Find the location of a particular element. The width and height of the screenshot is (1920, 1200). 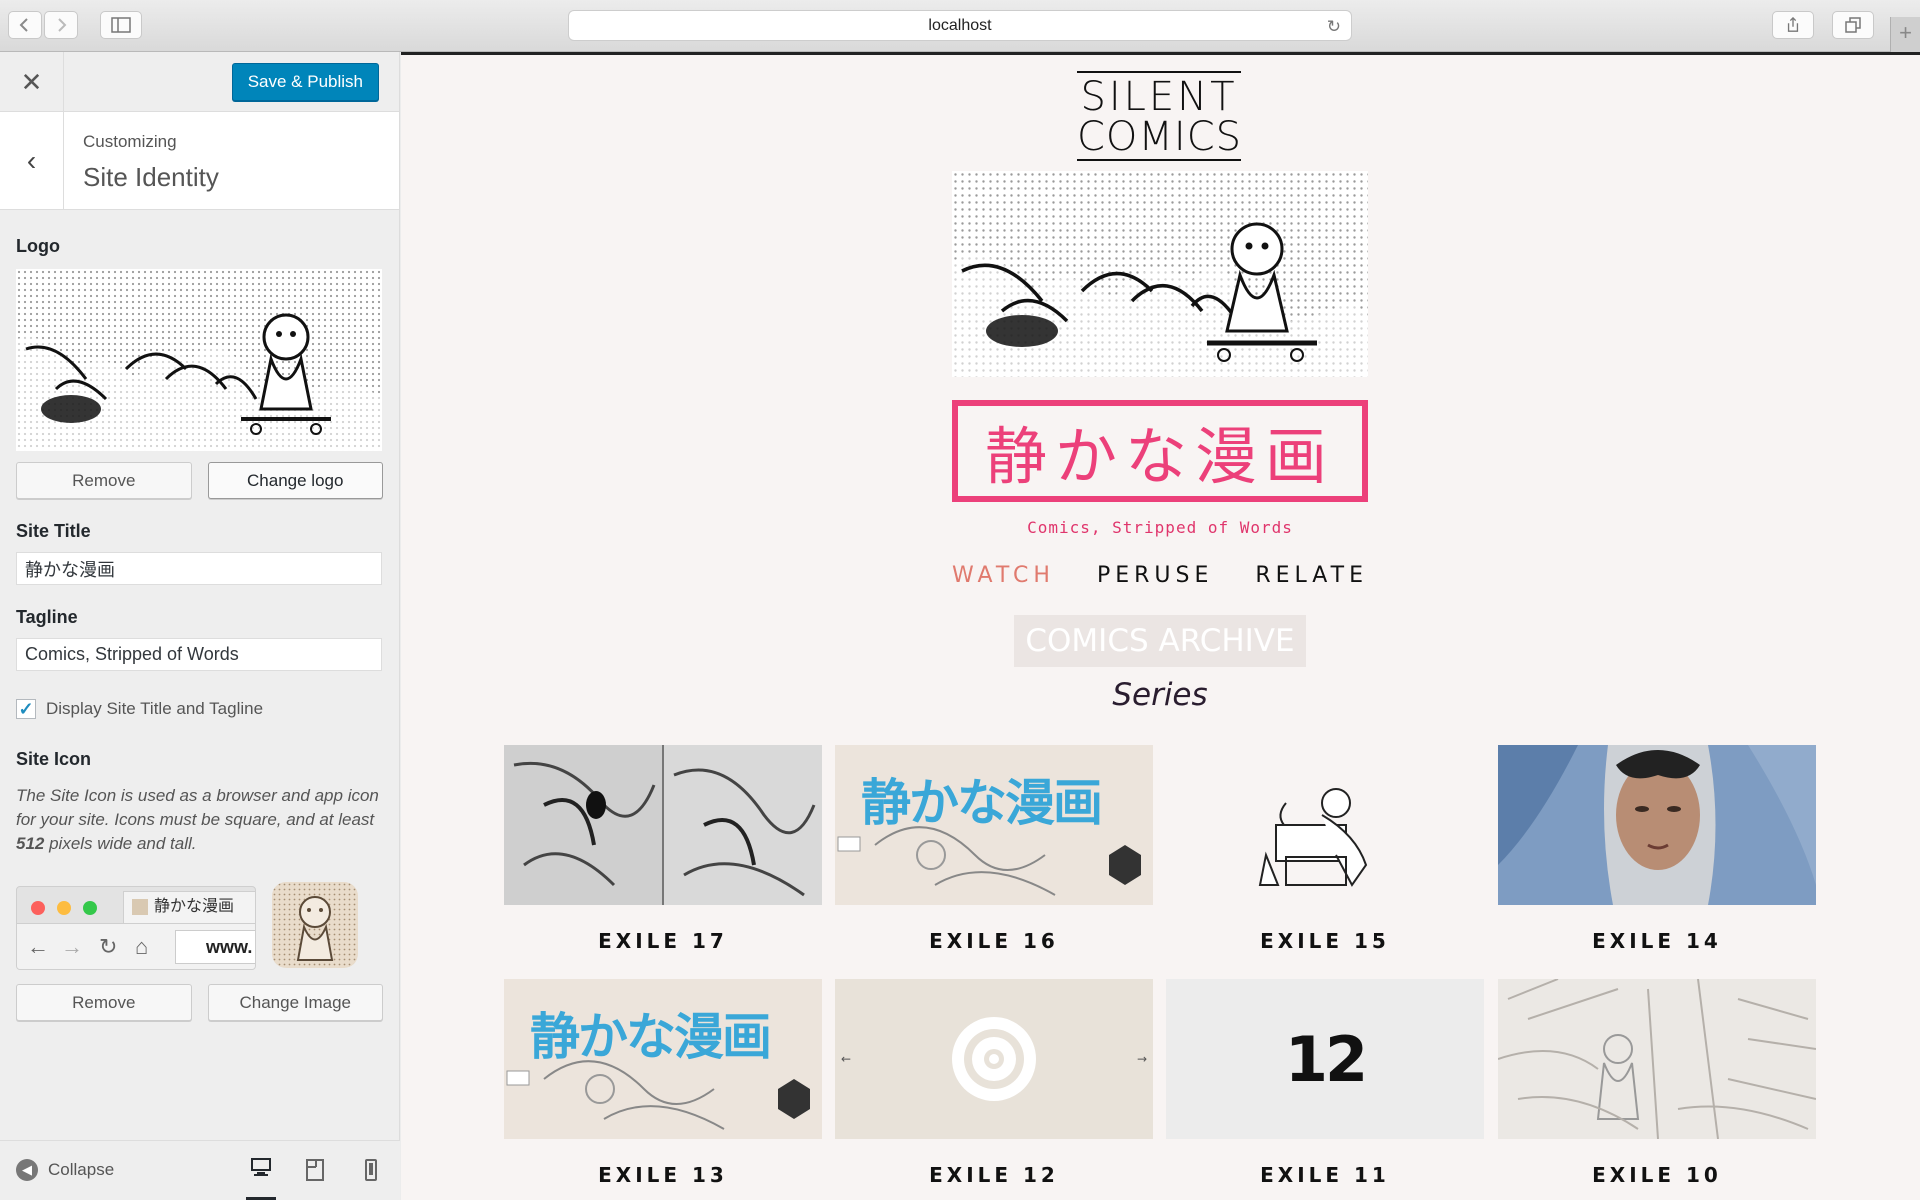

display-title-checkbox: ✓ is located at coordinates (26, 709).